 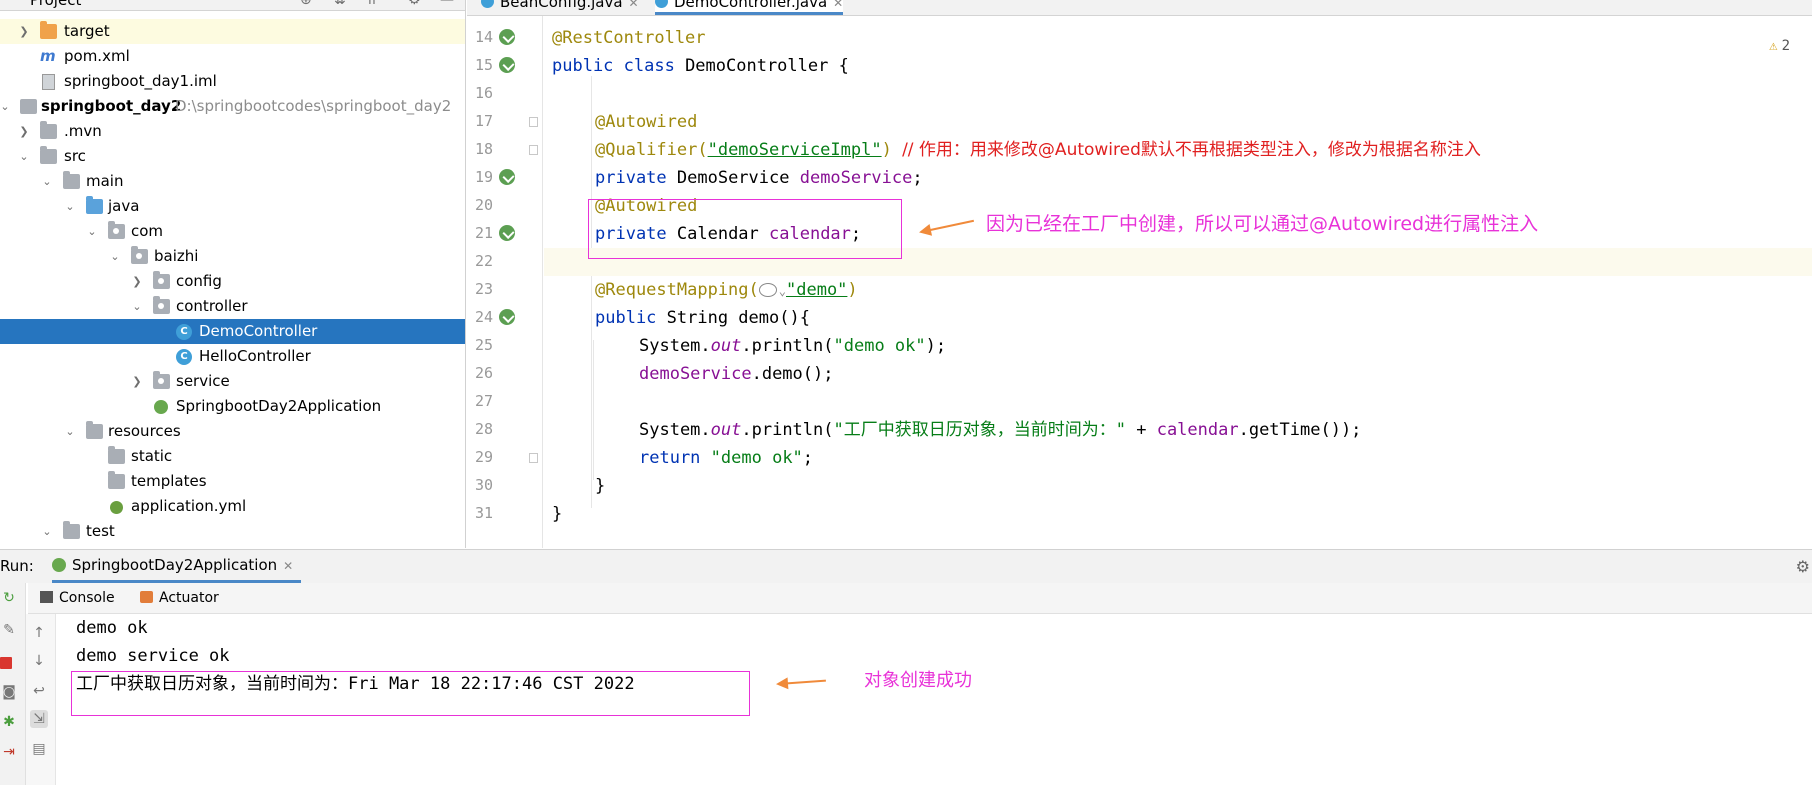 I want to click on tab-beanconfig: BeanConfig.java ✕, so click(x=560, y=7).